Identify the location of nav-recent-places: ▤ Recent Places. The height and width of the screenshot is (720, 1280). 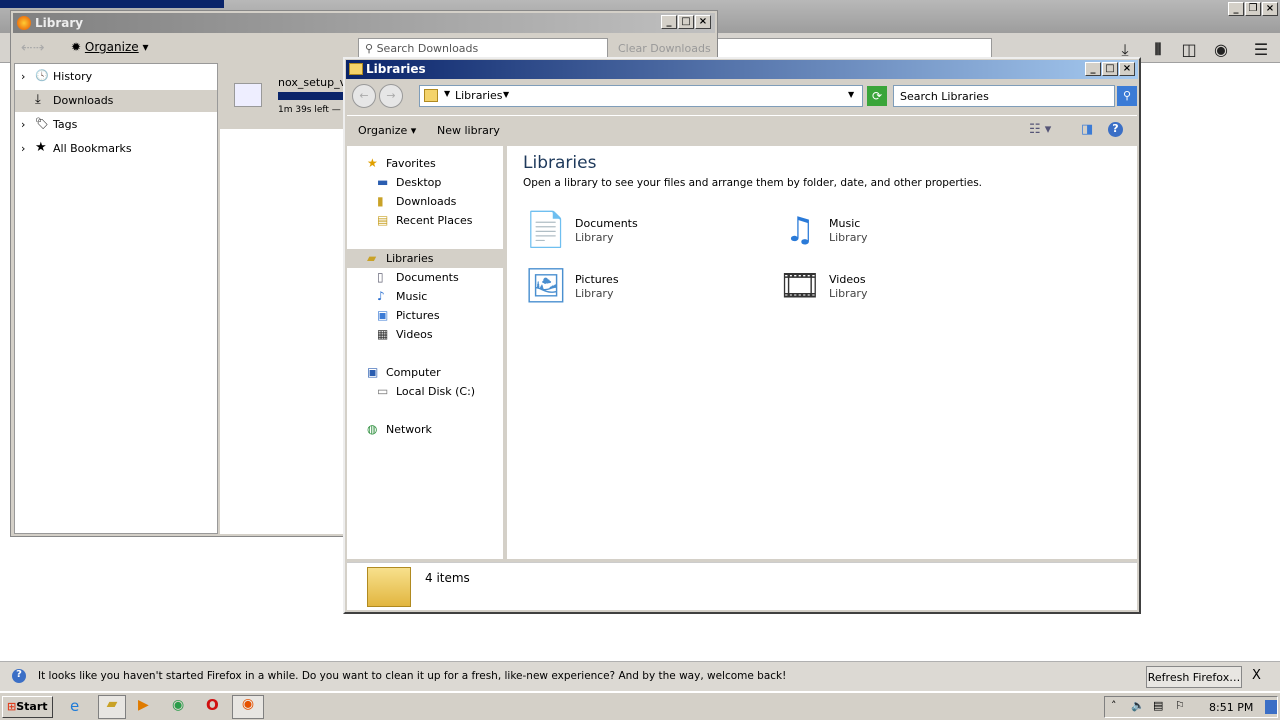
(425, 220).